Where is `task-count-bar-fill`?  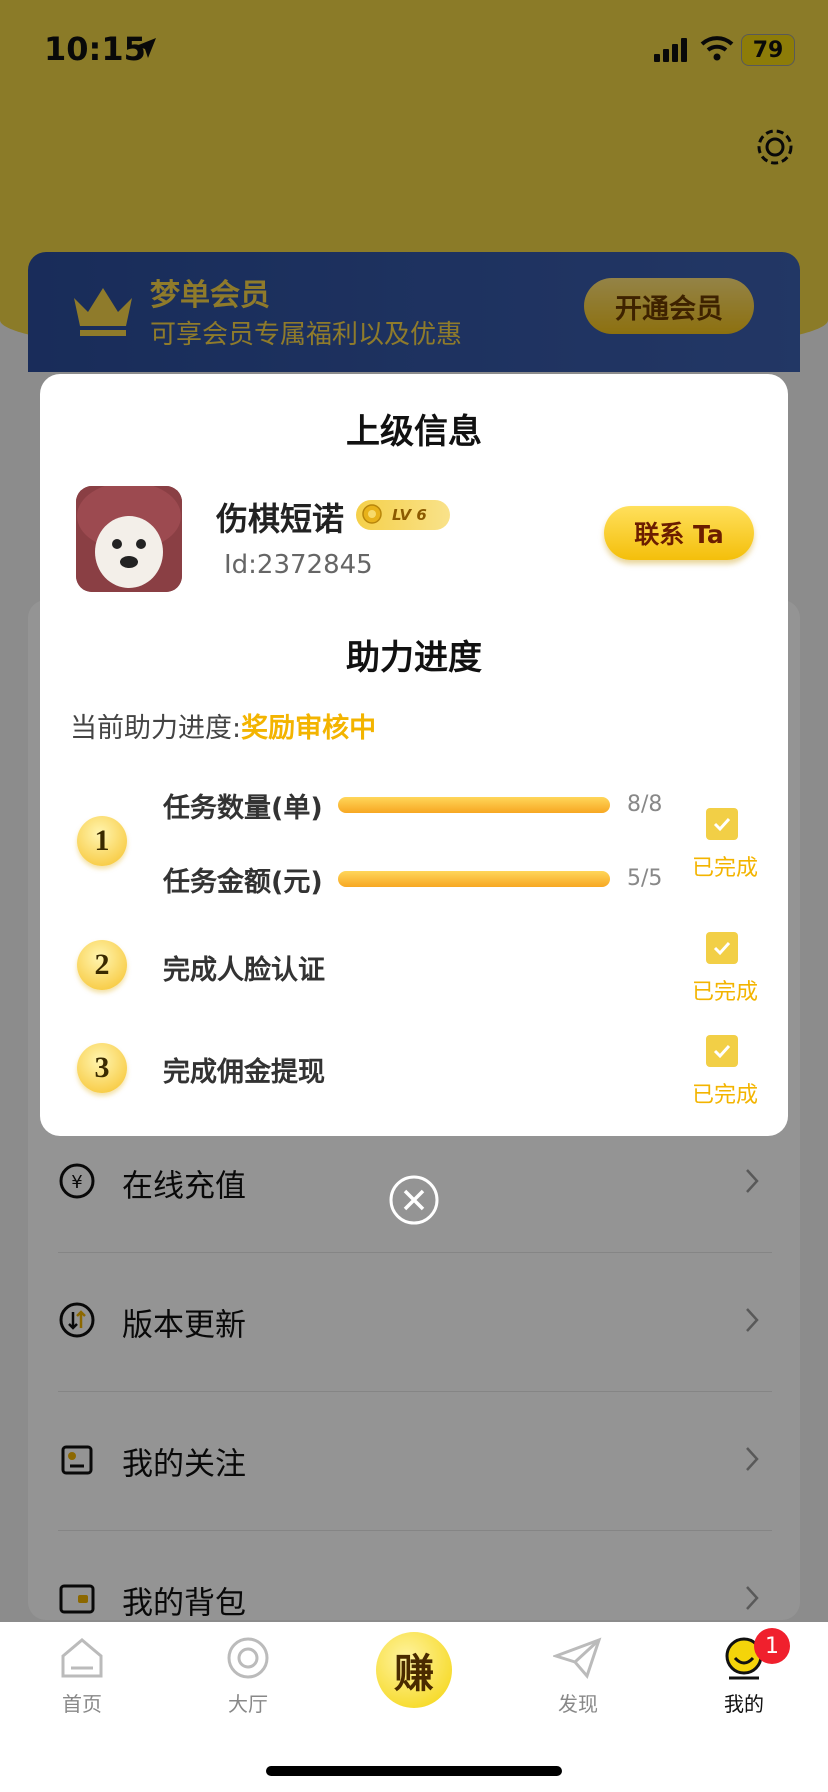 task-count-bar-fill is located at coordinates (474, 805).